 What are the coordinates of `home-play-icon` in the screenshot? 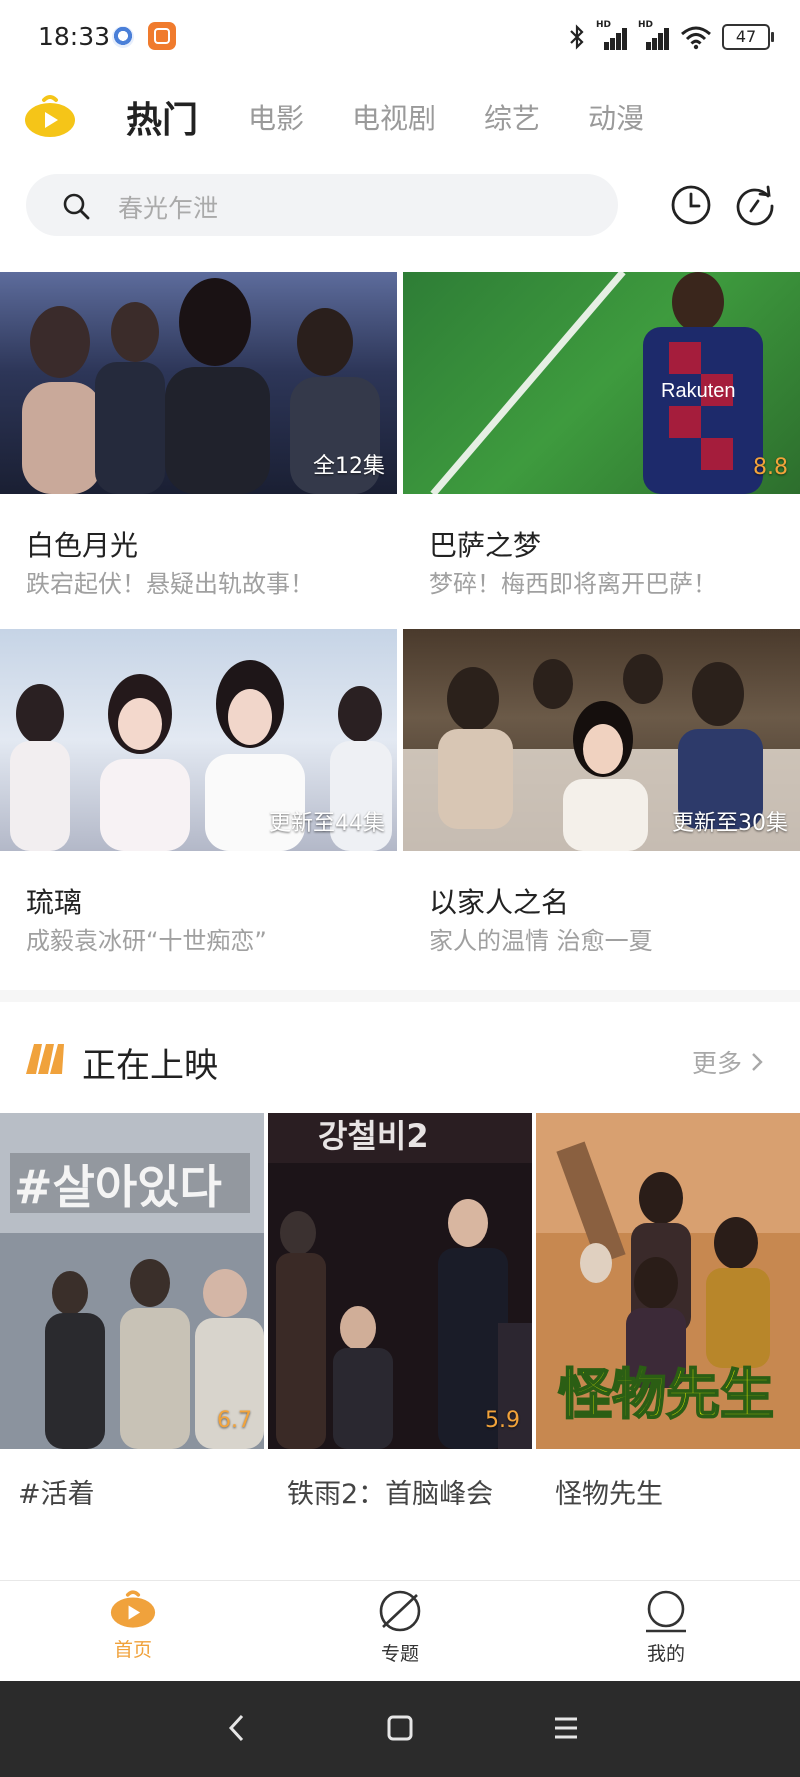 It's located at (133, 1609).